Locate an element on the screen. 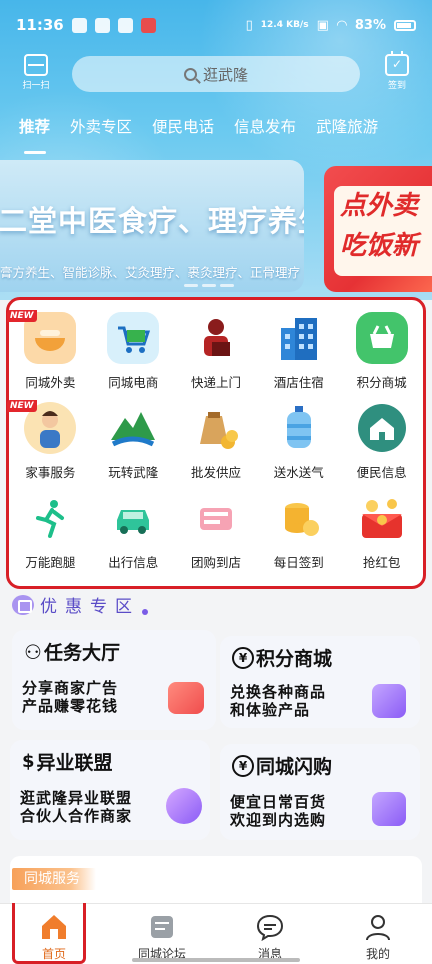 The height and width of the screenshot is (964, 432). promo-desc-line1: 便宜日常百货 is located at coordinates (278, 802).